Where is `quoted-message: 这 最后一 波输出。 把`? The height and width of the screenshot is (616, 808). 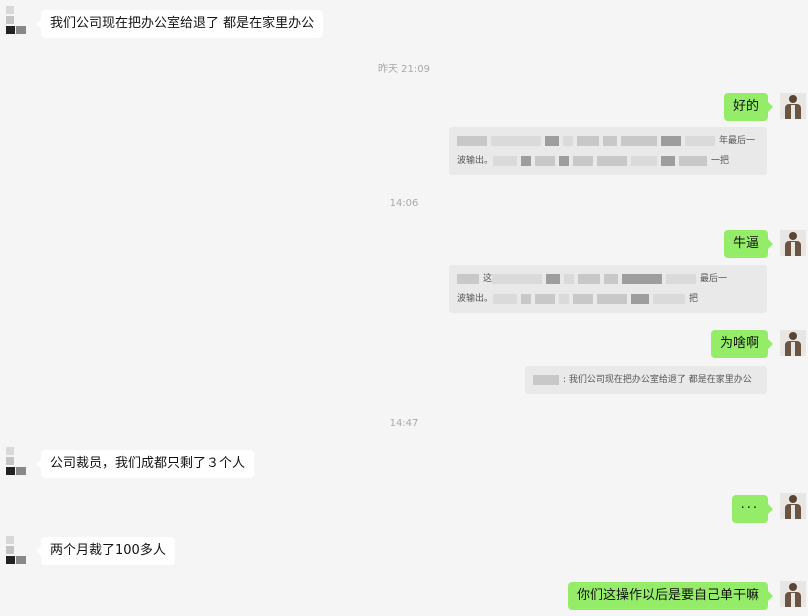
quoted-message: 这 最后一 波输出。 把 is located at coordinates (608, 289).